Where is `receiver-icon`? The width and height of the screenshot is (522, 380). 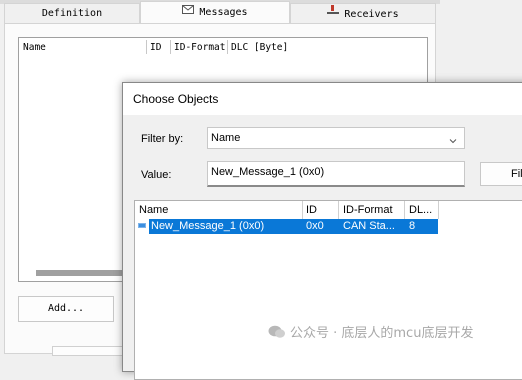
receiver-icon is located at coordinates (333, 14).